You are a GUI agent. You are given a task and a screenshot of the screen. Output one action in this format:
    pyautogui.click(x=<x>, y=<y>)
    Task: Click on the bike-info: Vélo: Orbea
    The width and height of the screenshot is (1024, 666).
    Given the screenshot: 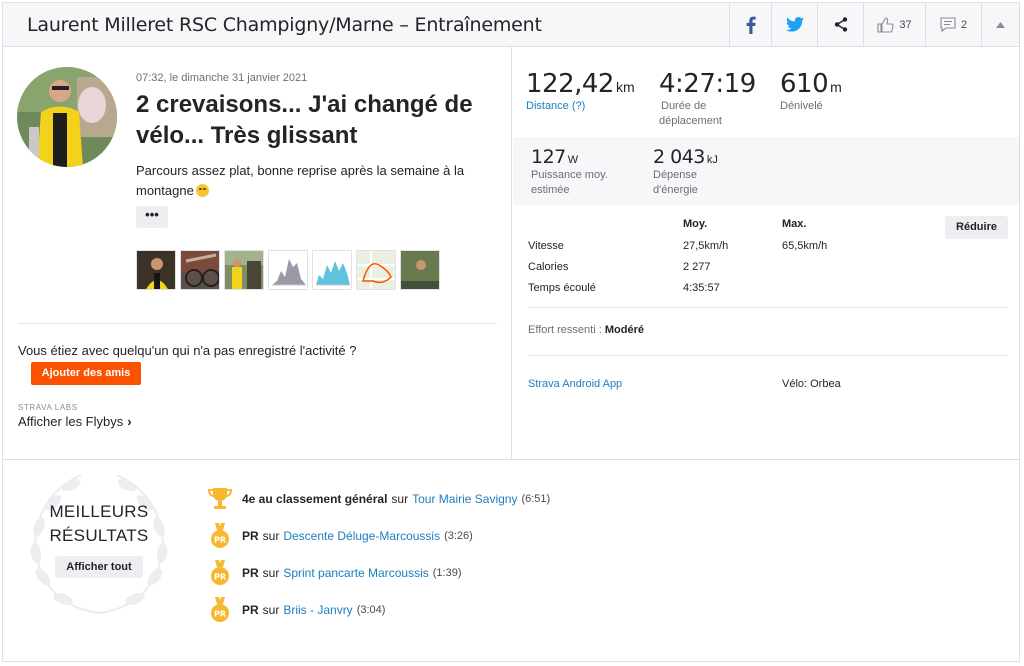 What is the action you would take?
    pyautogui.click(x=811, y=384)
    